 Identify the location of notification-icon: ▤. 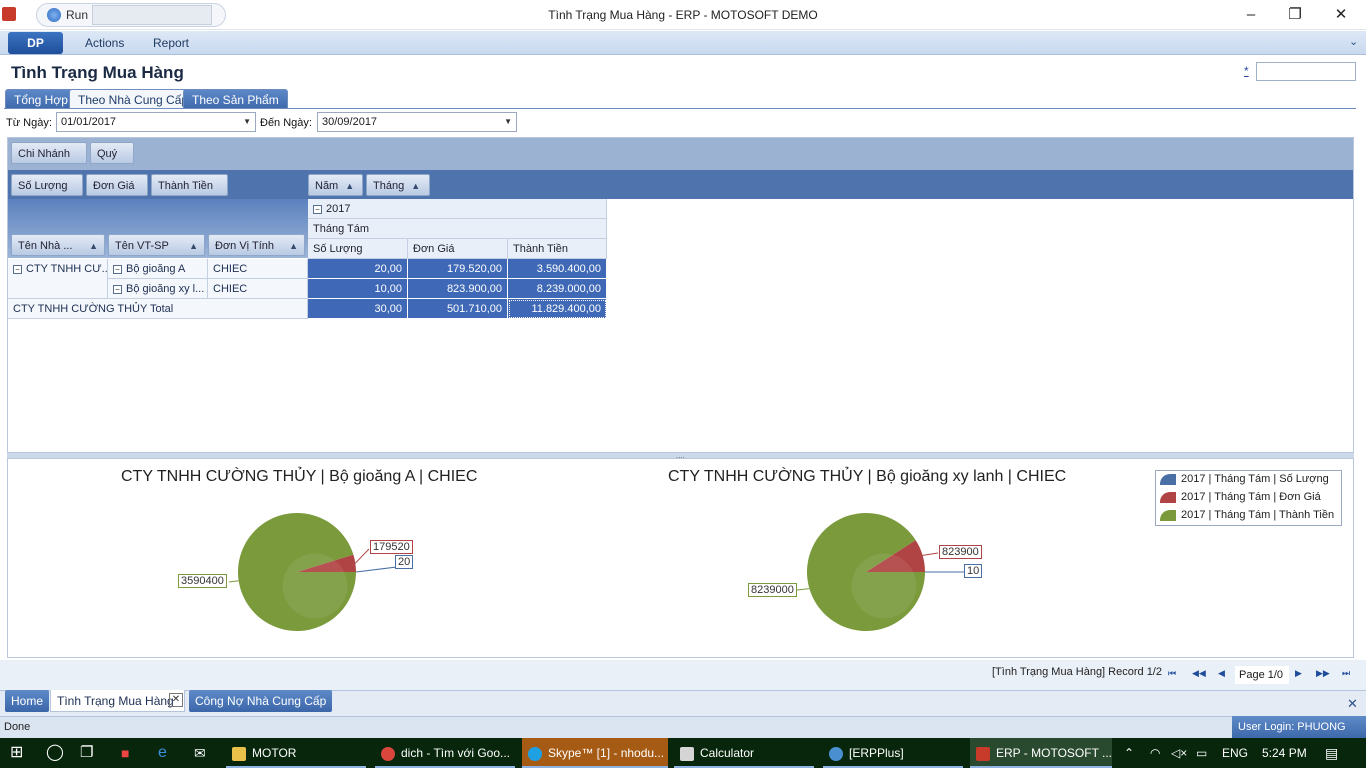
(1331, 753).